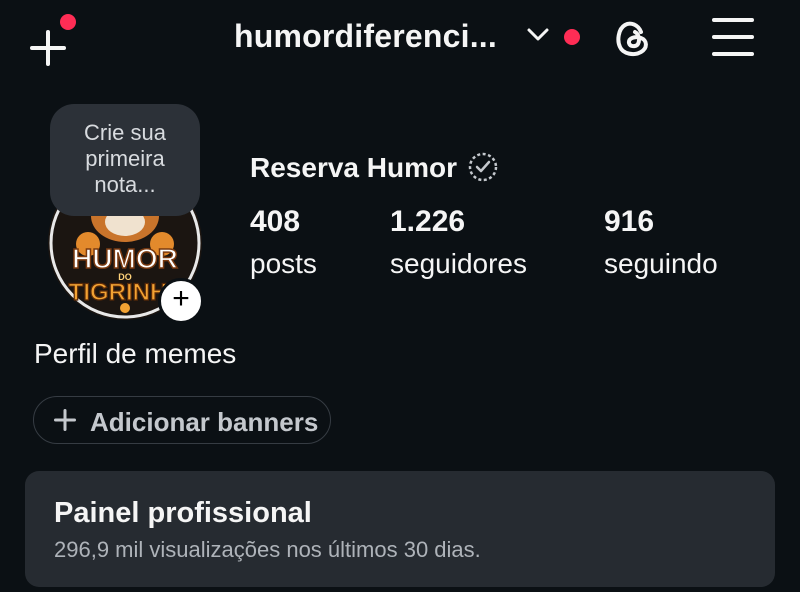  What do you see at coordinates (538, 35) in the screenshot?
I see `chevron-down-icon` at bounding box center [538, 35].